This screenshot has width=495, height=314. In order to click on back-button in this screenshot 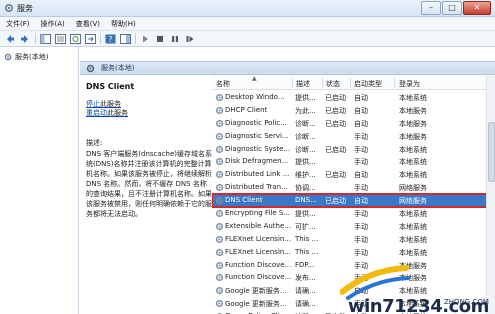, I will do `click(10, 39)`.